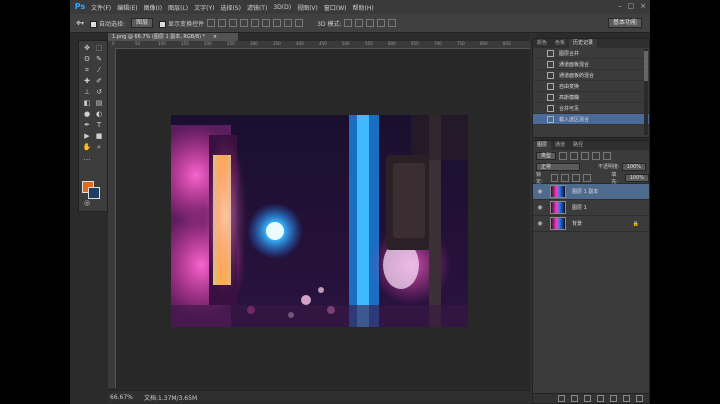 The width and height of the screenshot is (720, 404). What do you see at coordinates (370, 23) in the screenshot?
I see `3d-pan-icon` at bounding box center [370, 23].